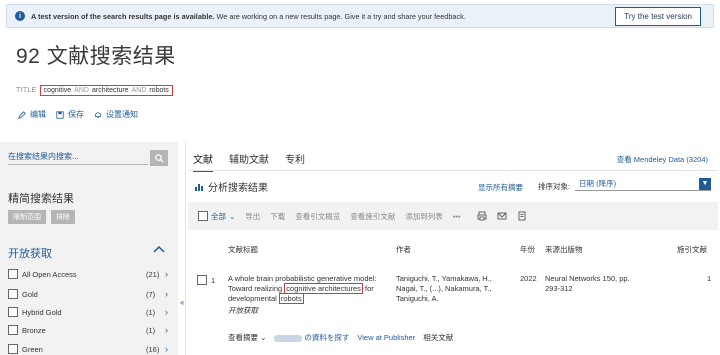 The height and width of the screenshot is (355, 720). What do you see at coordinates (90, 294) in the screenshot?
I see `filter-gold: Gold (7) ›` at bounding box center [90, 294].